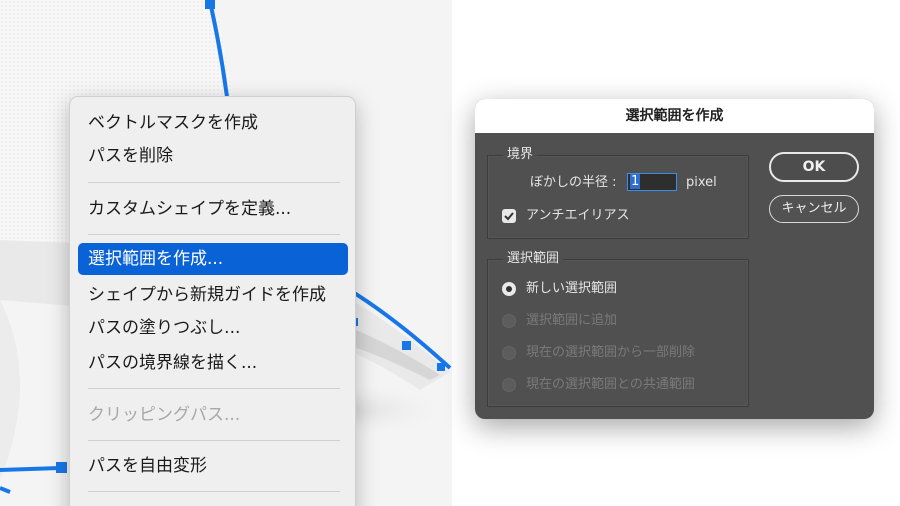 The height and width of the screenshot is (506, 900). Describe the element at coordinates (572, 288) in the screenshot. I see `radio-new-selection-label: 新しい選択範囲` at that location.